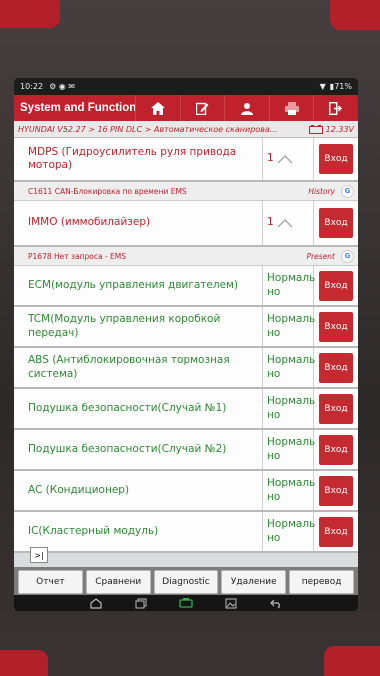 This screenshot has height=676, width=380. Describe the element at coordinates (32, 86) in the screenshot. I see `clock: 10:22` at that location.